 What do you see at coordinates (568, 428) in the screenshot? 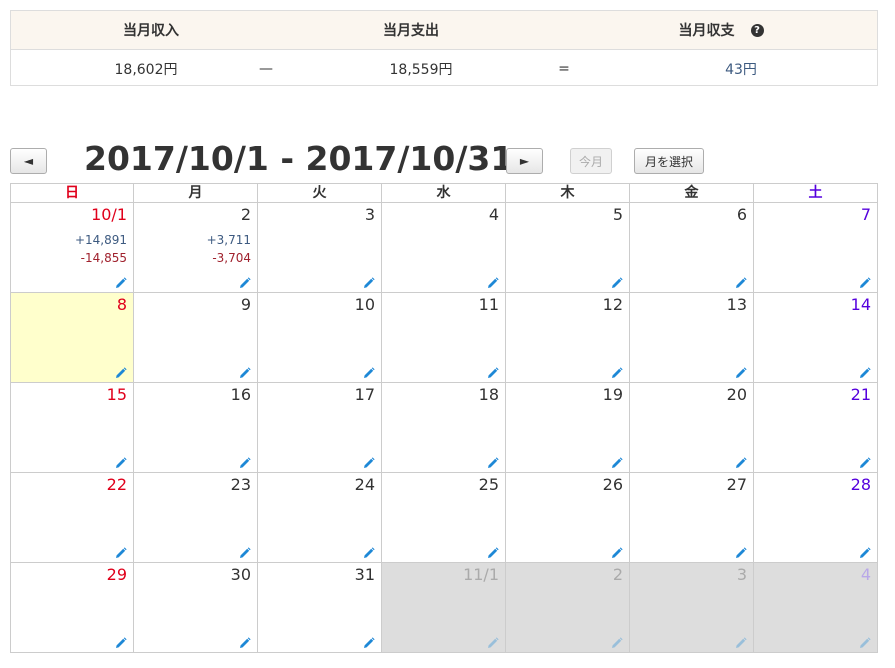
I see `calendar-day: 19` at bounding box center [568, 428].